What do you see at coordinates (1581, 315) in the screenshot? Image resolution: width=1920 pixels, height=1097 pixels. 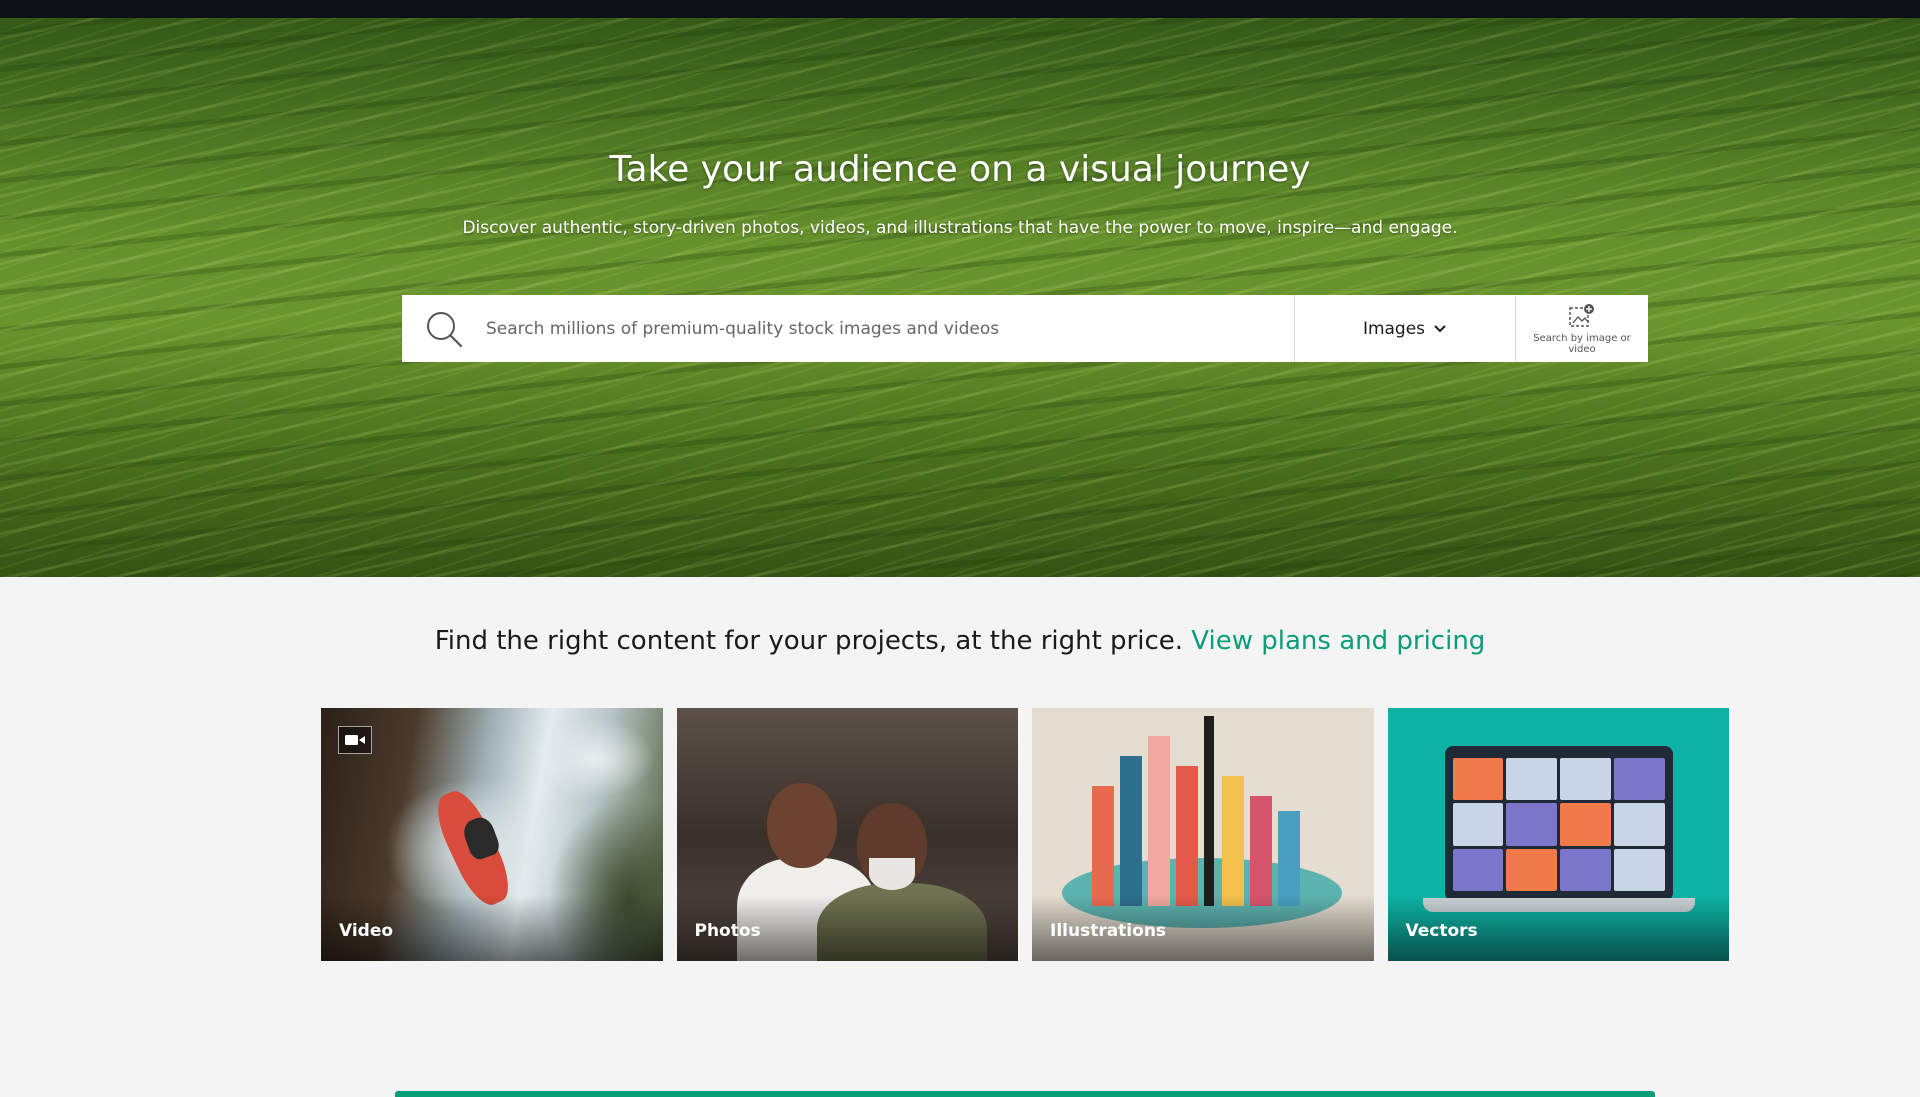 I see `image-search-icon` at bounding box center [1581, 315].